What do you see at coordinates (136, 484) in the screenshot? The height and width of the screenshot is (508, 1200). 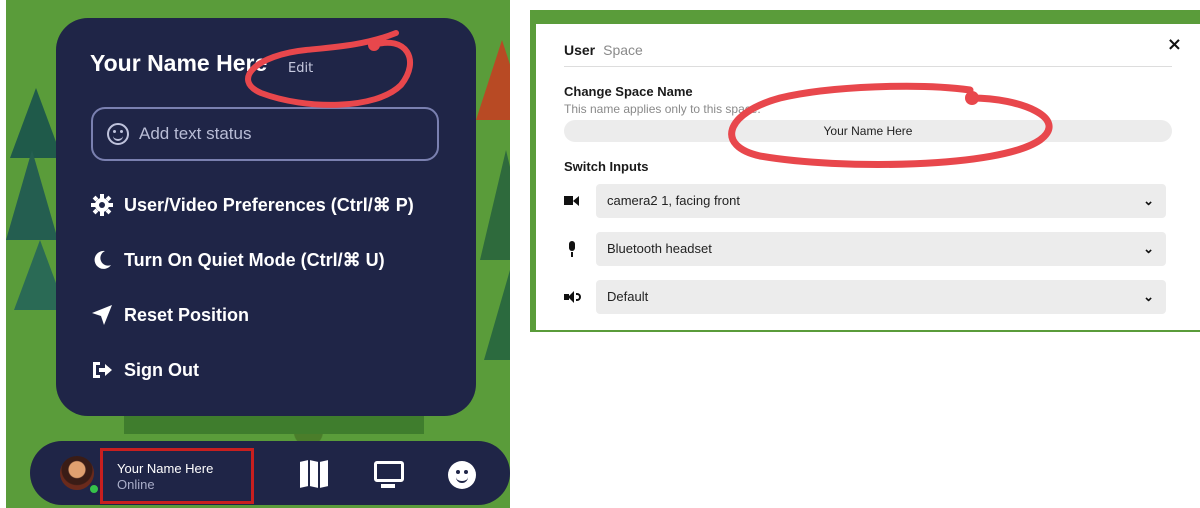 I see `bottom-user-status: Online` at bounding box center [136, 484].